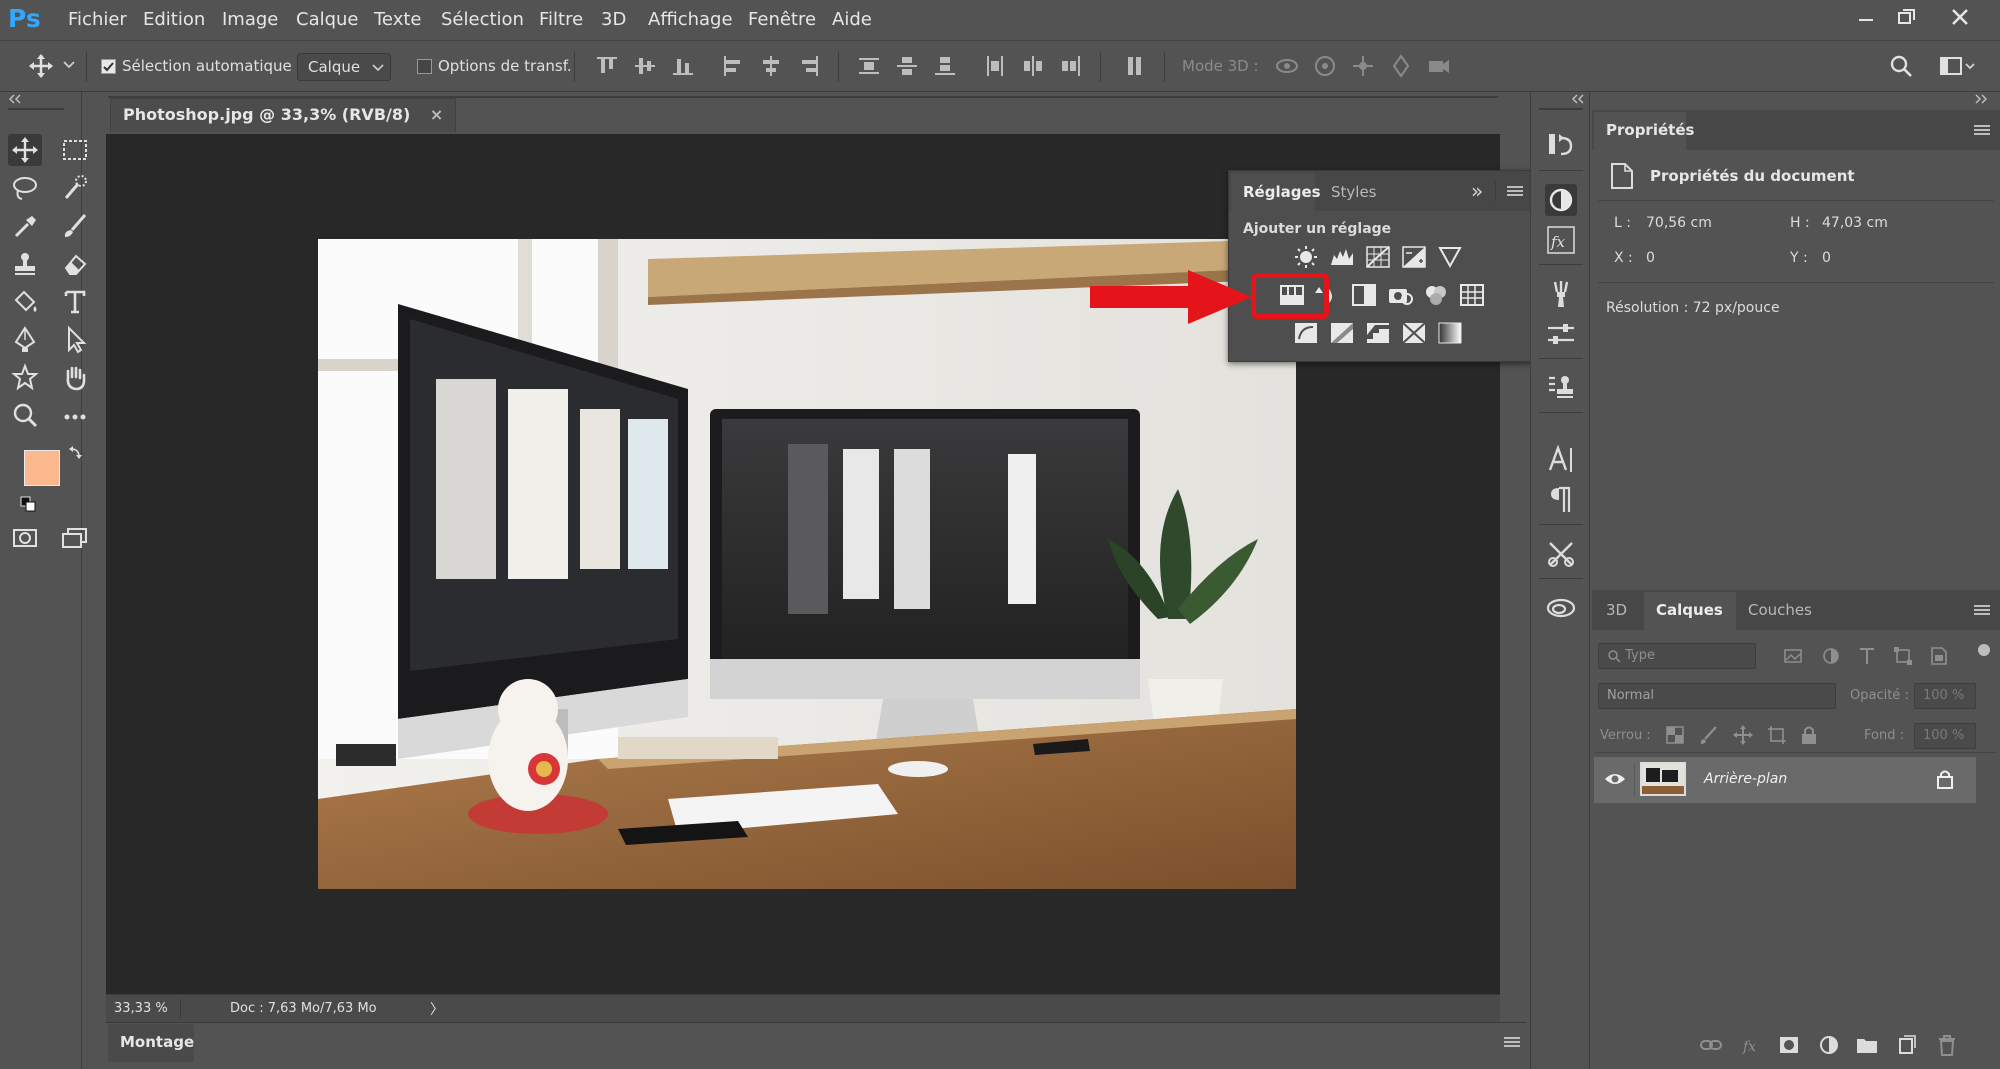 The image size is (2000, 1069). What do you see at coordinates (1650, 258) in the screenshot?
I see `x-value: 0` at bounding box center [1650, 258].